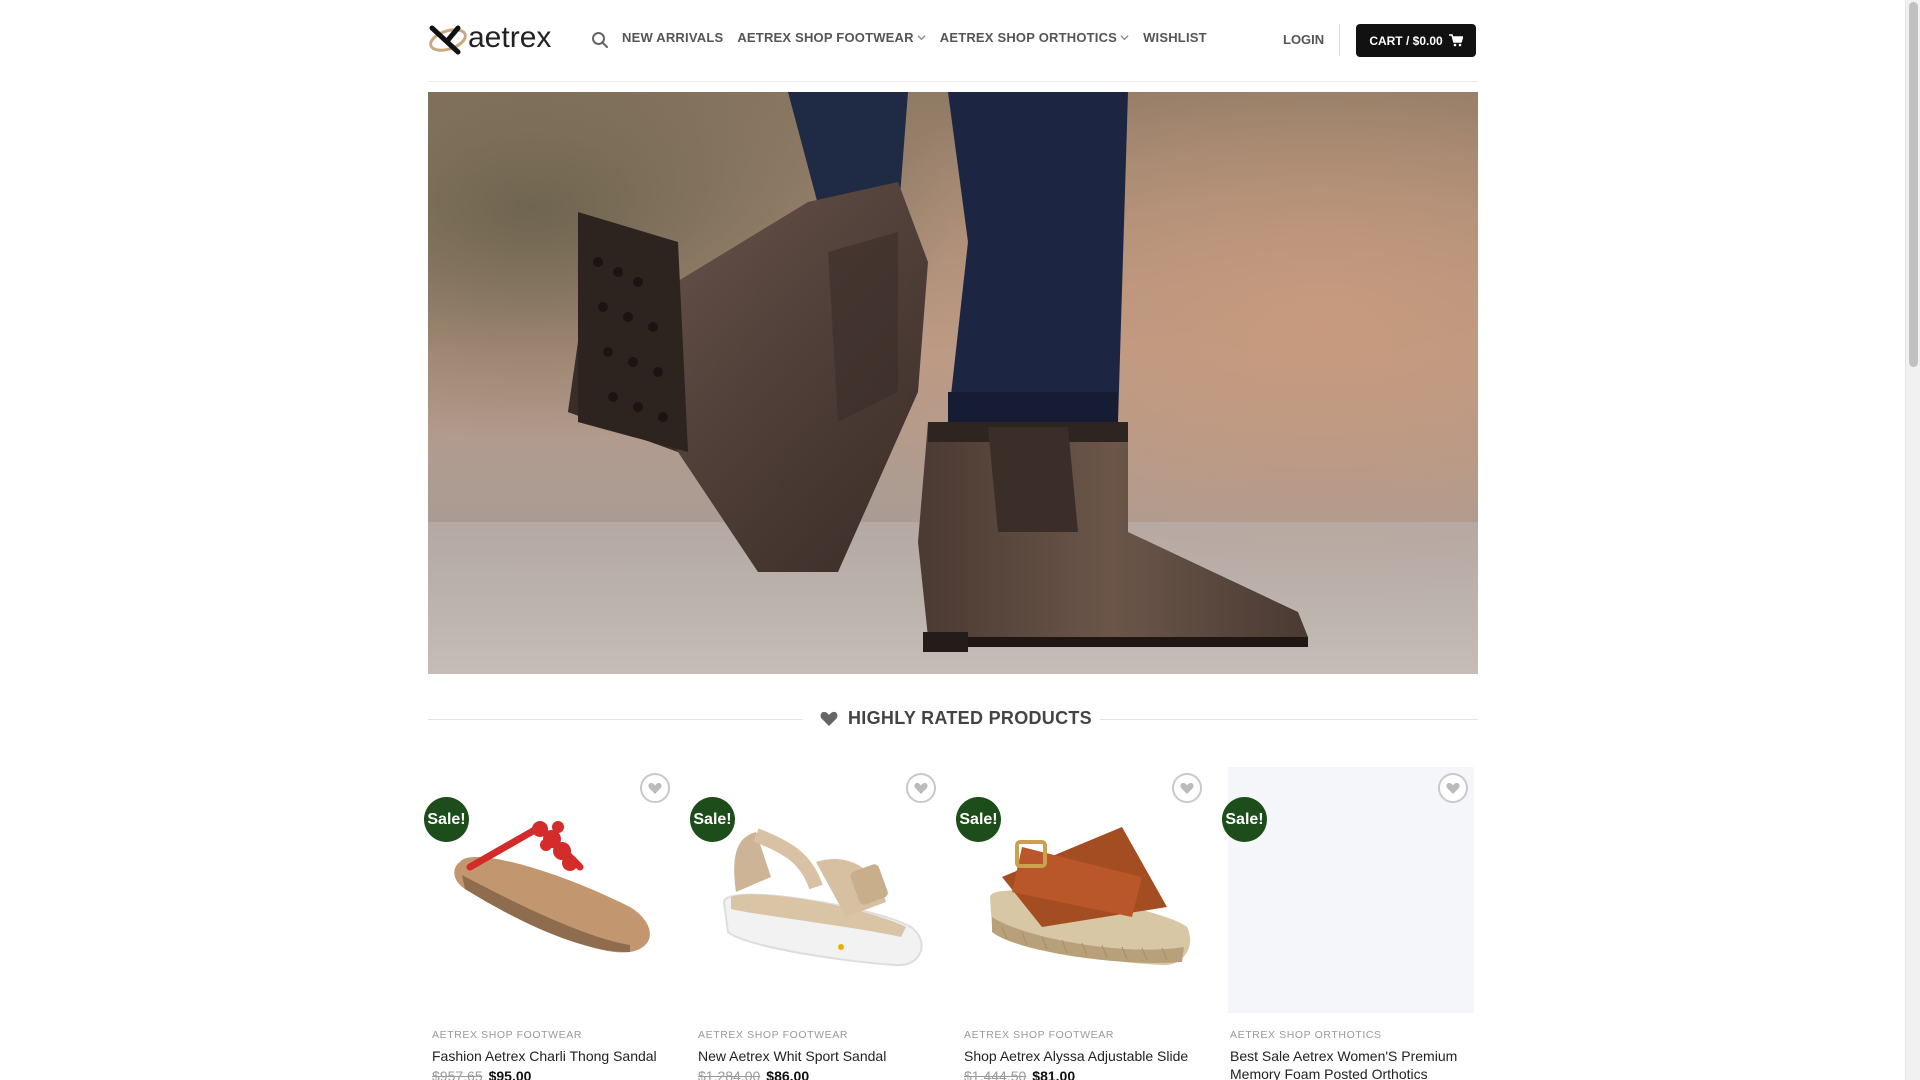 Image resolution: width=1920 pixels, height=1080 pixels. I want to click on product-name: New Aetrex Whit Sport Sandal, so click(819, 1056).